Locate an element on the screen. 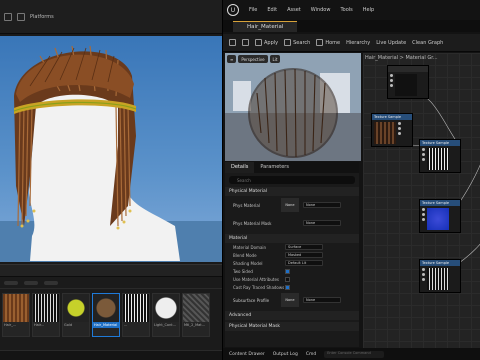  live-update-button: Live Update is located at coordinates (391, 43).